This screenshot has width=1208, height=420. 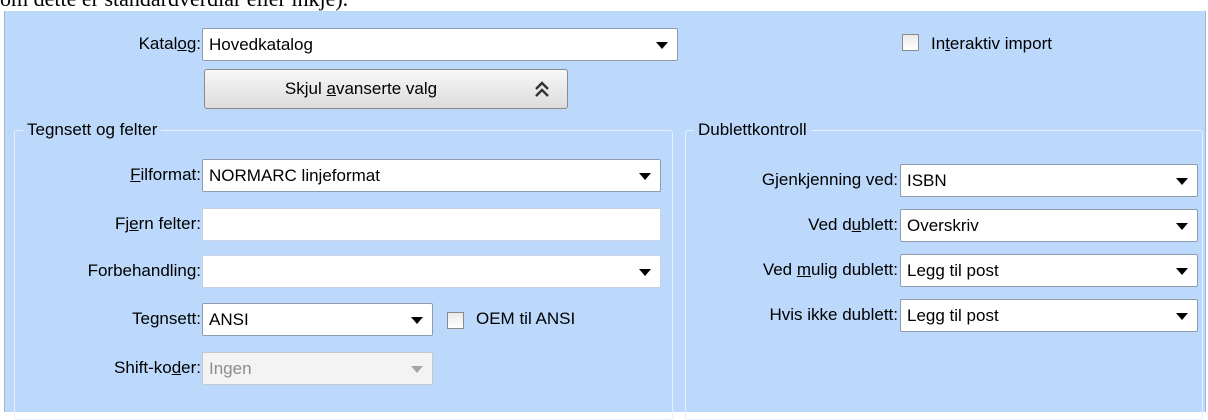 I want to click on fjern-felter-label: Fjern felter:, so click(x=158, y=223).